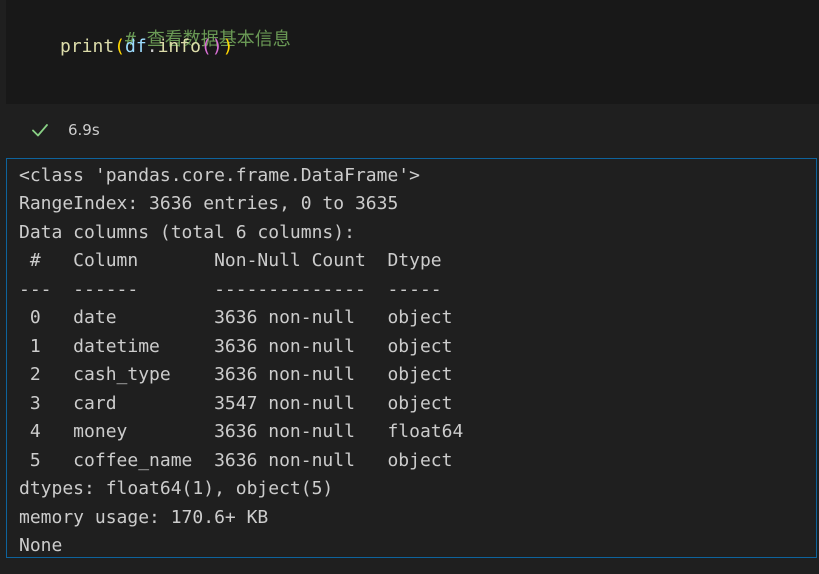  What do you see at coordinates (65, 130) in the screenshot?
I see `execution-status: 6.9s` at bounding box center [65, 130].